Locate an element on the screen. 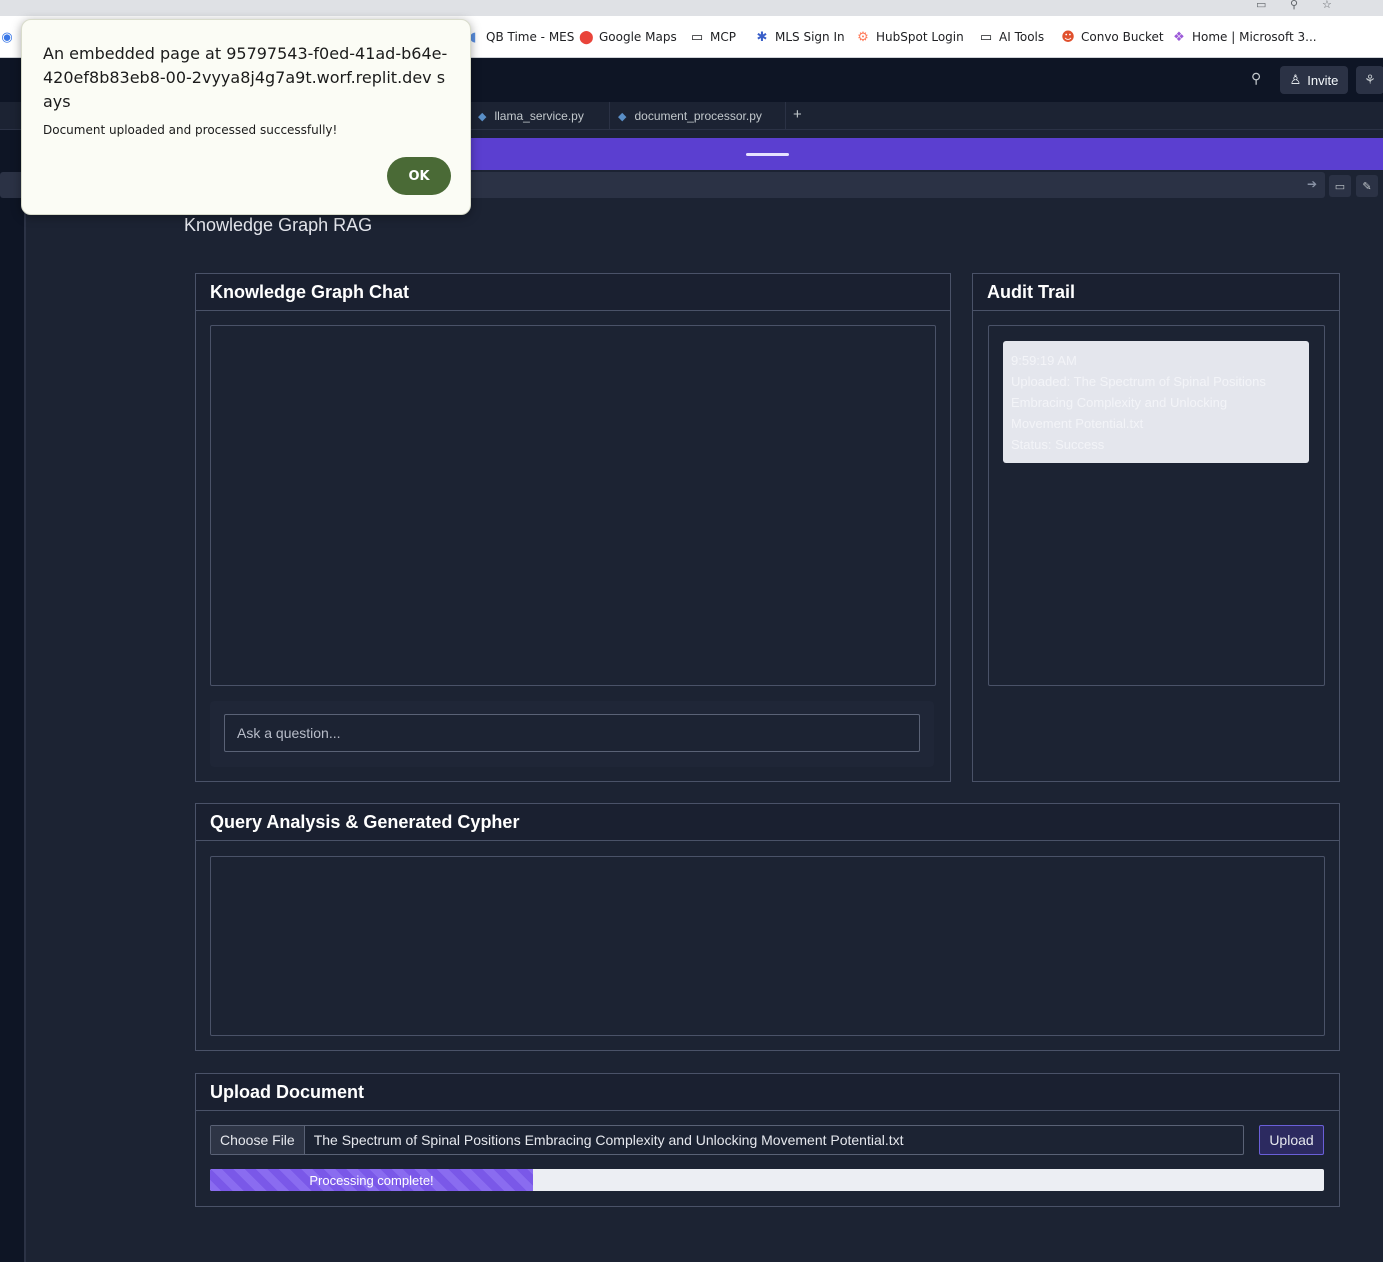  new-tab-button: + is located at coordinates (797, 114).